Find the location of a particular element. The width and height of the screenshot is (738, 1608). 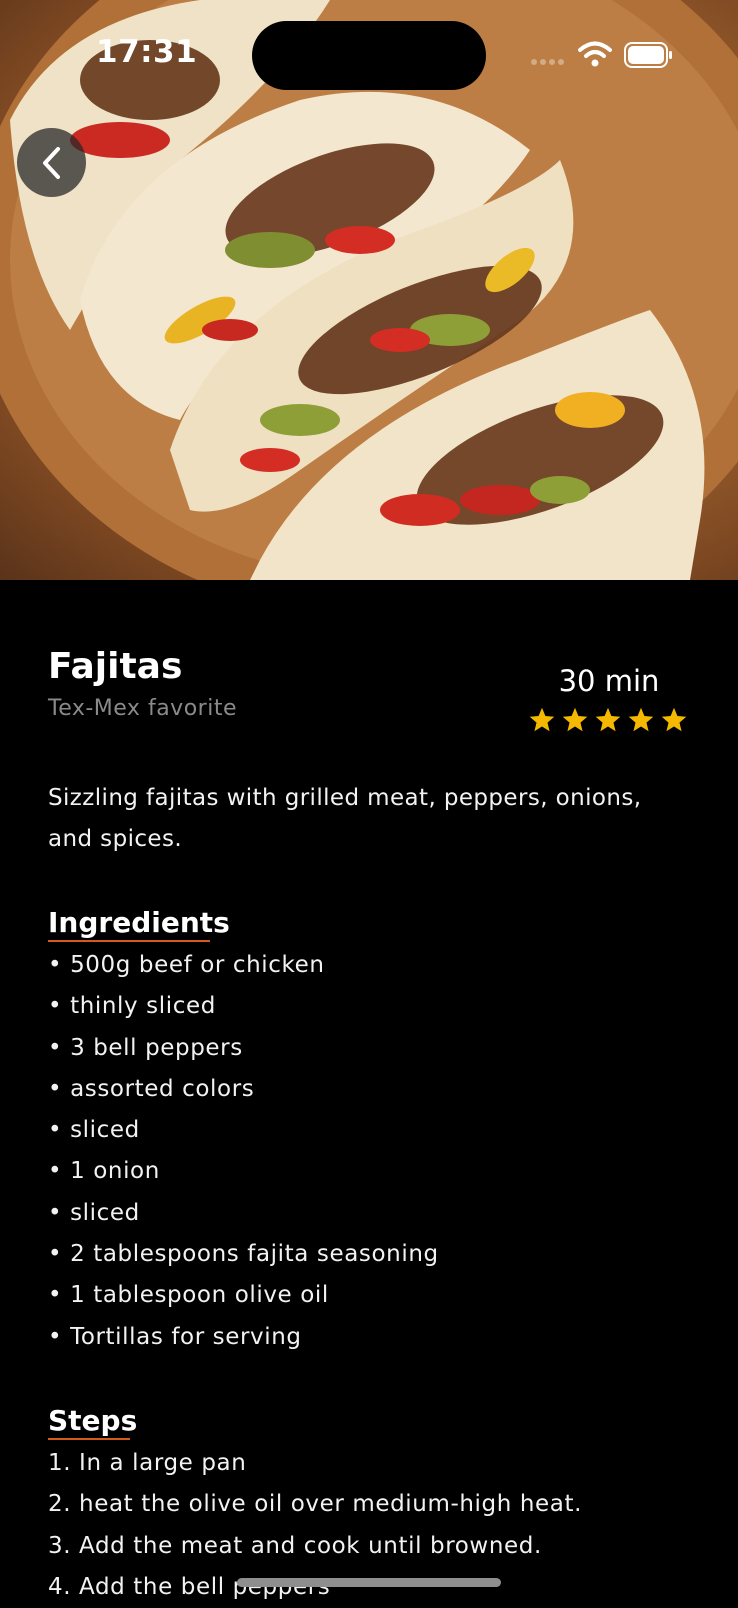

rating-stars is located at coordinates (608, 721).